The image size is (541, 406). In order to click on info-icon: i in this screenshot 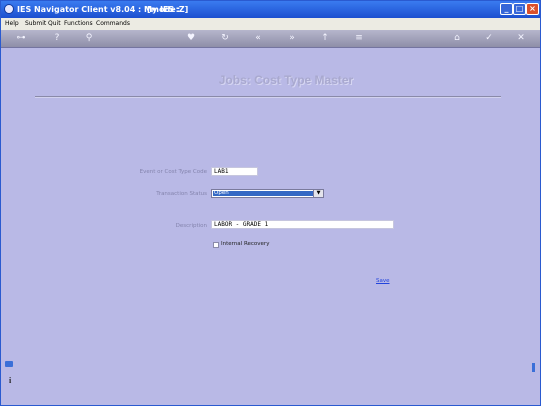, I will do `click(10, 380)`.